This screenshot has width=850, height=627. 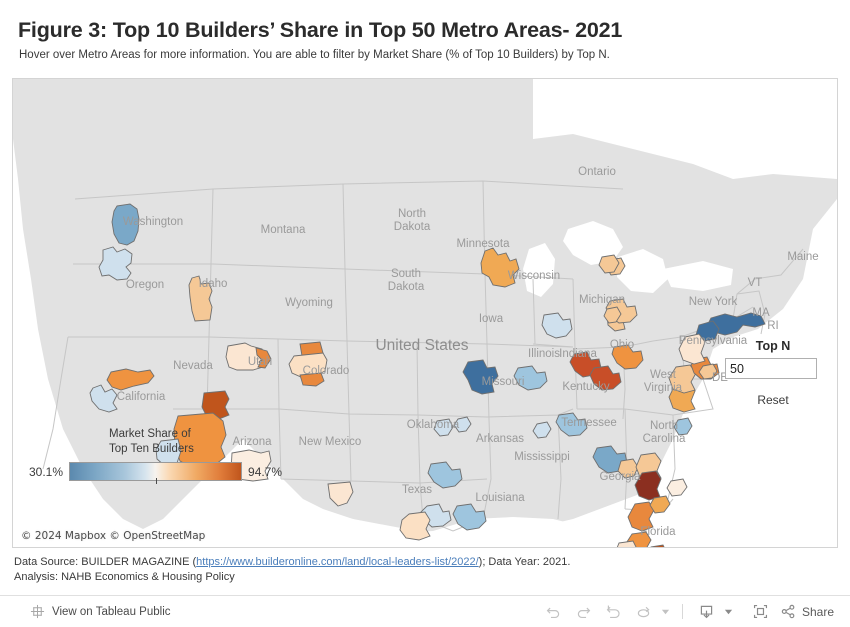 I want to click on state-label: New York, so click(x=713, y=302).